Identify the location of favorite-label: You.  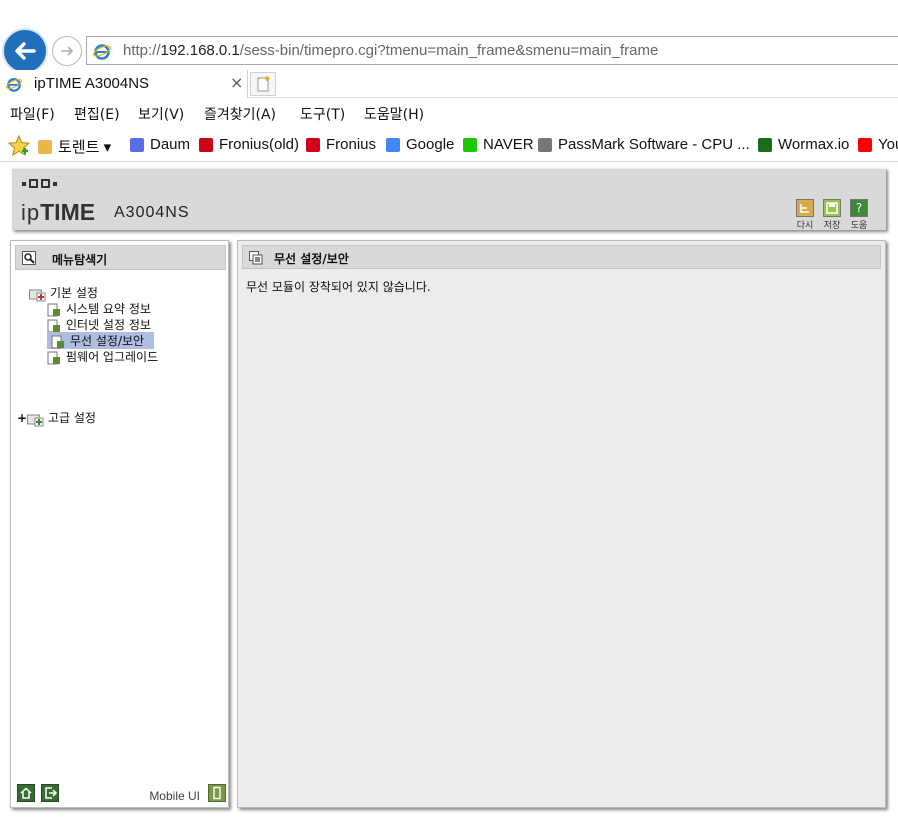
(888, 144).